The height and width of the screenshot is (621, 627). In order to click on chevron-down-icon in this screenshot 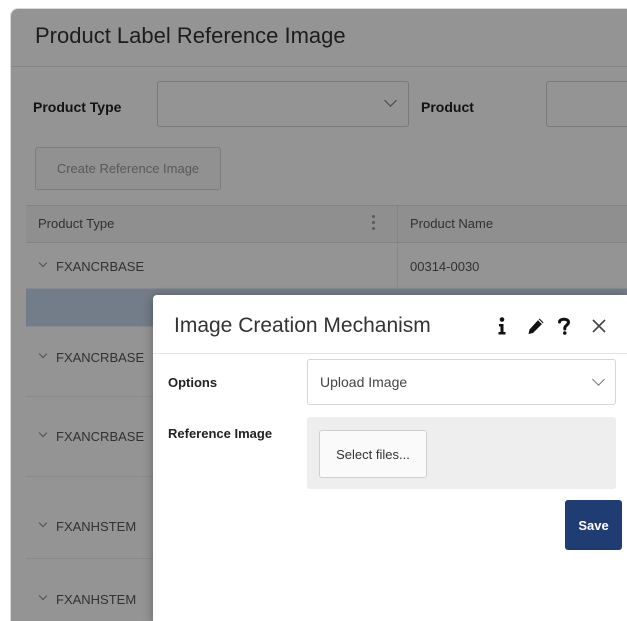, I will do `click(598, 379)`.